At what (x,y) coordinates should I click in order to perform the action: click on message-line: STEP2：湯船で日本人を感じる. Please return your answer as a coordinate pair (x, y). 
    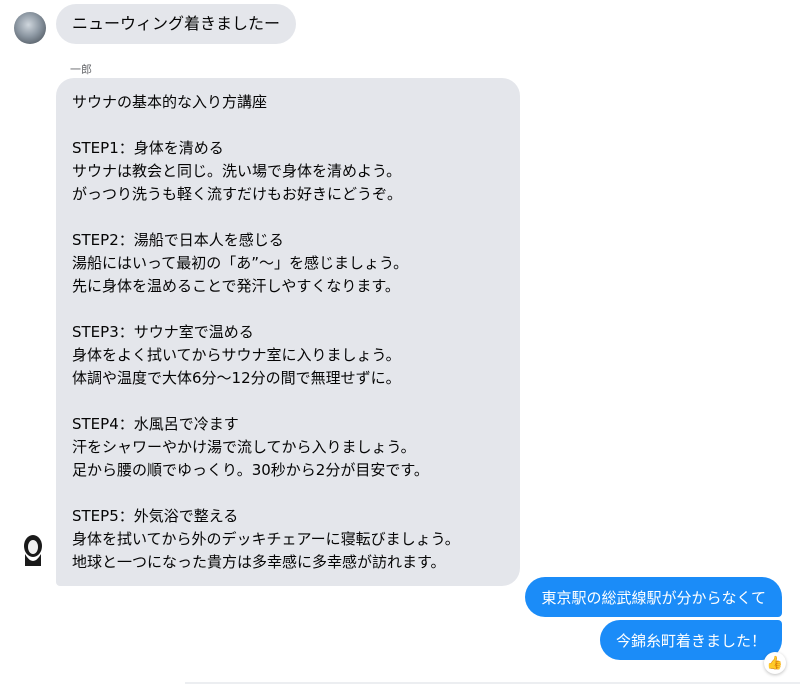
    Looking at the image, I should click on (178, 240).